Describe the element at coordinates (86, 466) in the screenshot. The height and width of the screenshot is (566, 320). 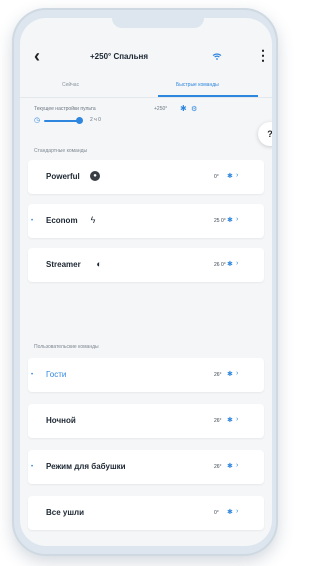
I see `mode-name: Режим для бабушки` at that location.